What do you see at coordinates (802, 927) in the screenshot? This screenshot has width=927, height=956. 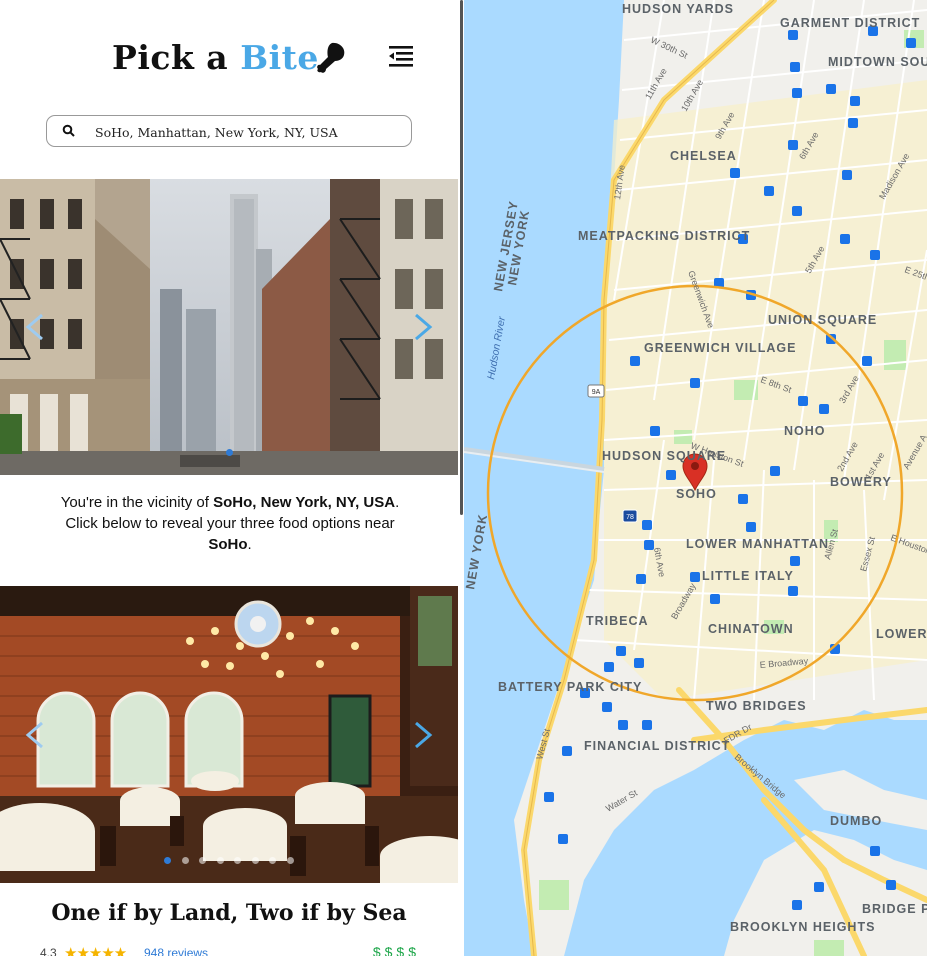 I see `label-brooklyn-heights: BROOKLYN HEIGHTS` at bounding box center [802, 927].